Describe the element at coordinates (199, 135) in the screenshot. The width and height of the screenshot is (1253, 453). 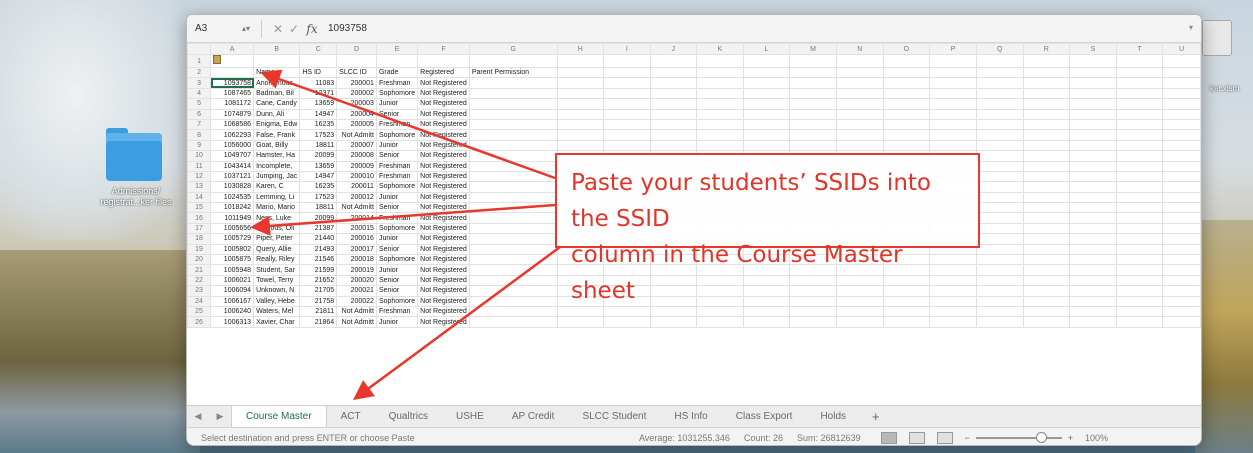
I see `row-header: 8` at that location.